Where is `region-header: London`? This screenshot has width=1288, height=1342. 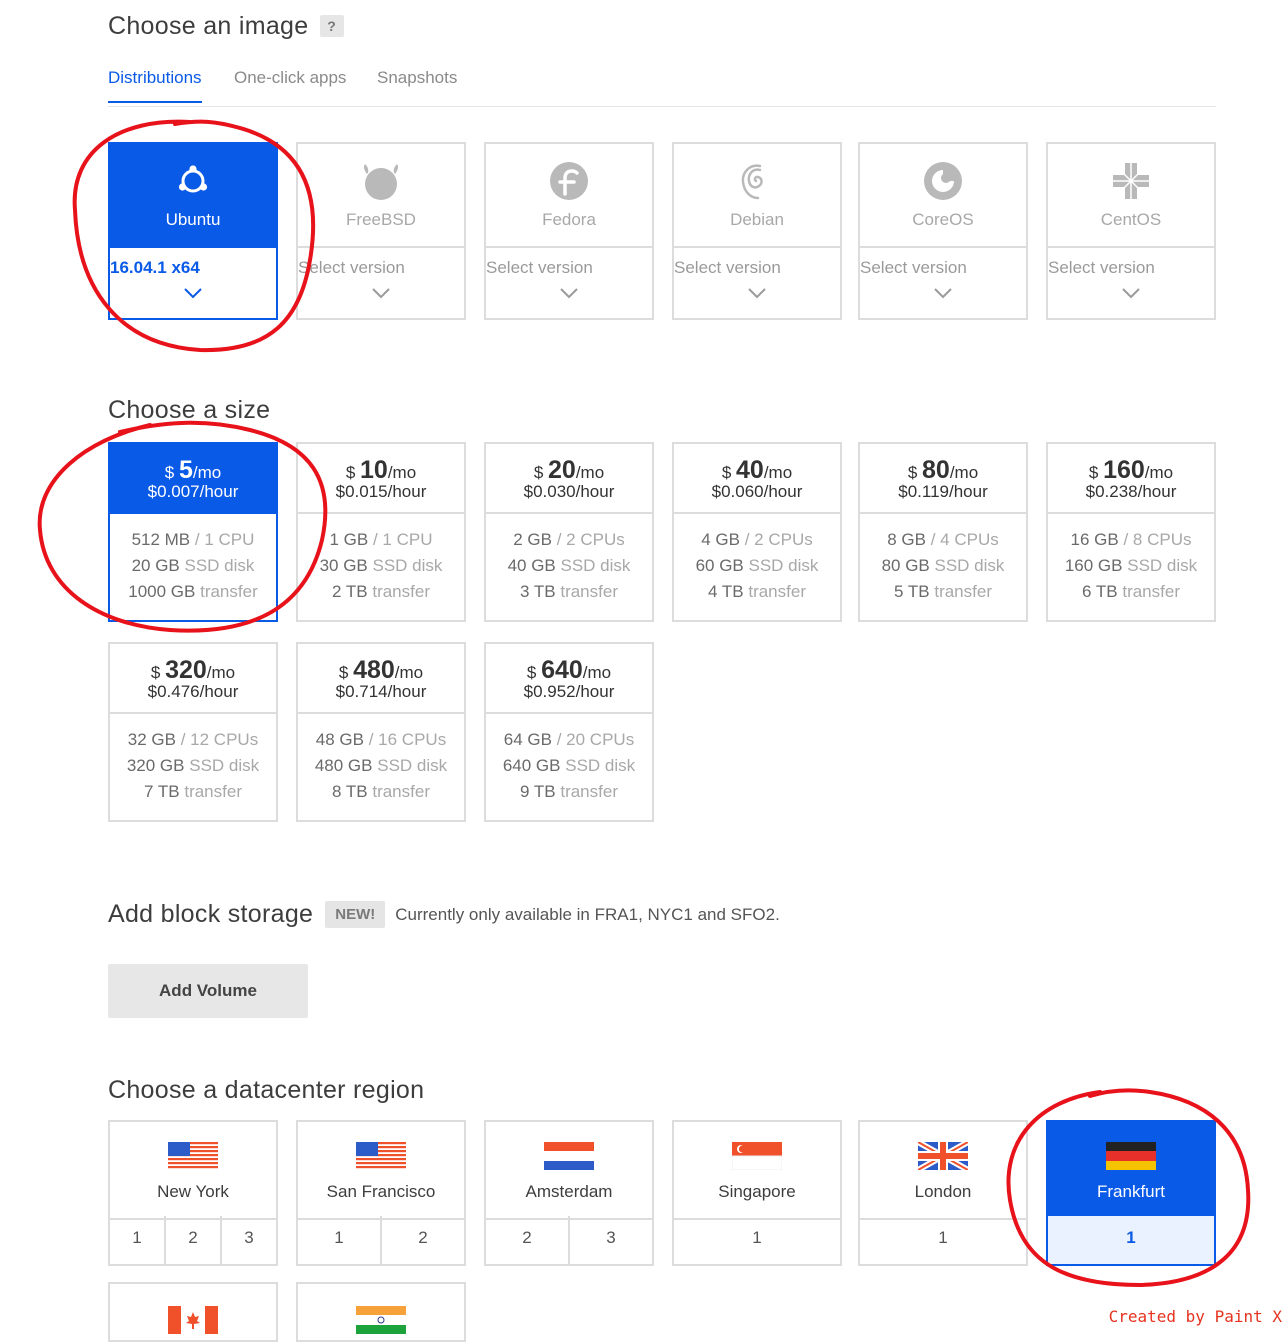
region-header: London is located at coordinates (943, 1171).